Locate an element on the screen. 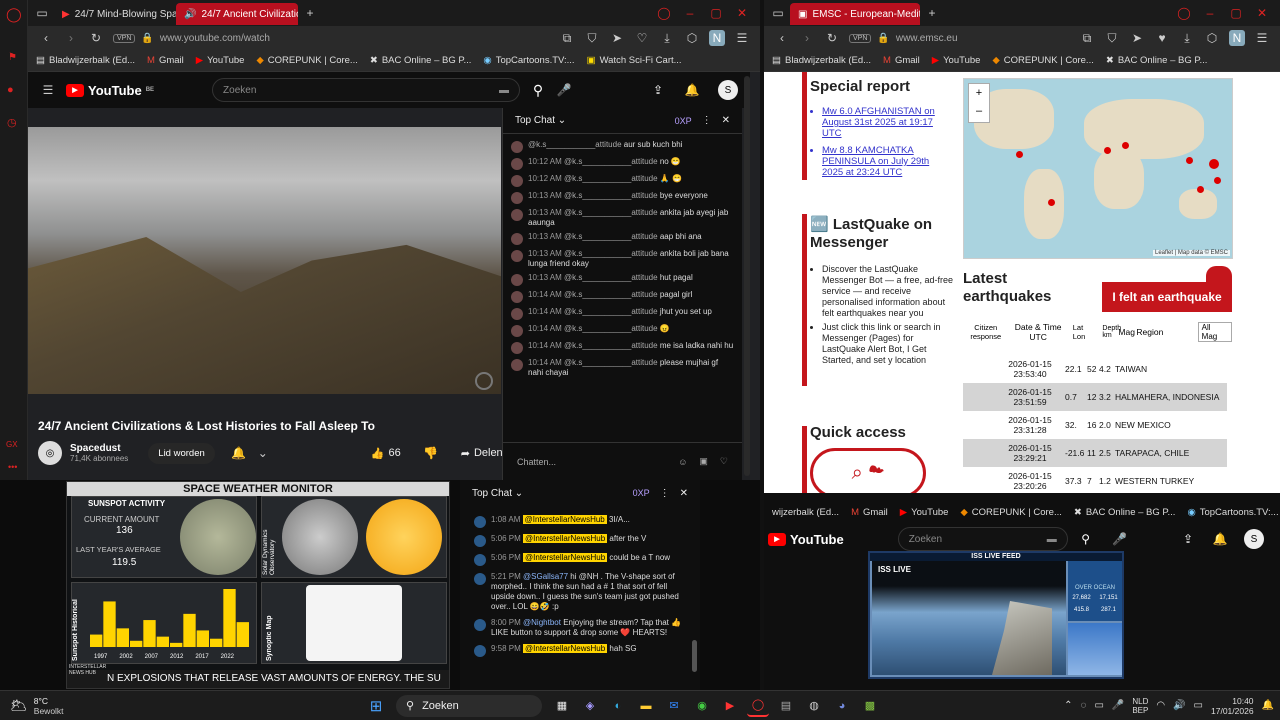 This screenshot has height=720, width=1280. quake-row: 2026-01-15 23:31:28 32. 16 2.0 NEW MEXICO is located at coordinates (1095, 425).